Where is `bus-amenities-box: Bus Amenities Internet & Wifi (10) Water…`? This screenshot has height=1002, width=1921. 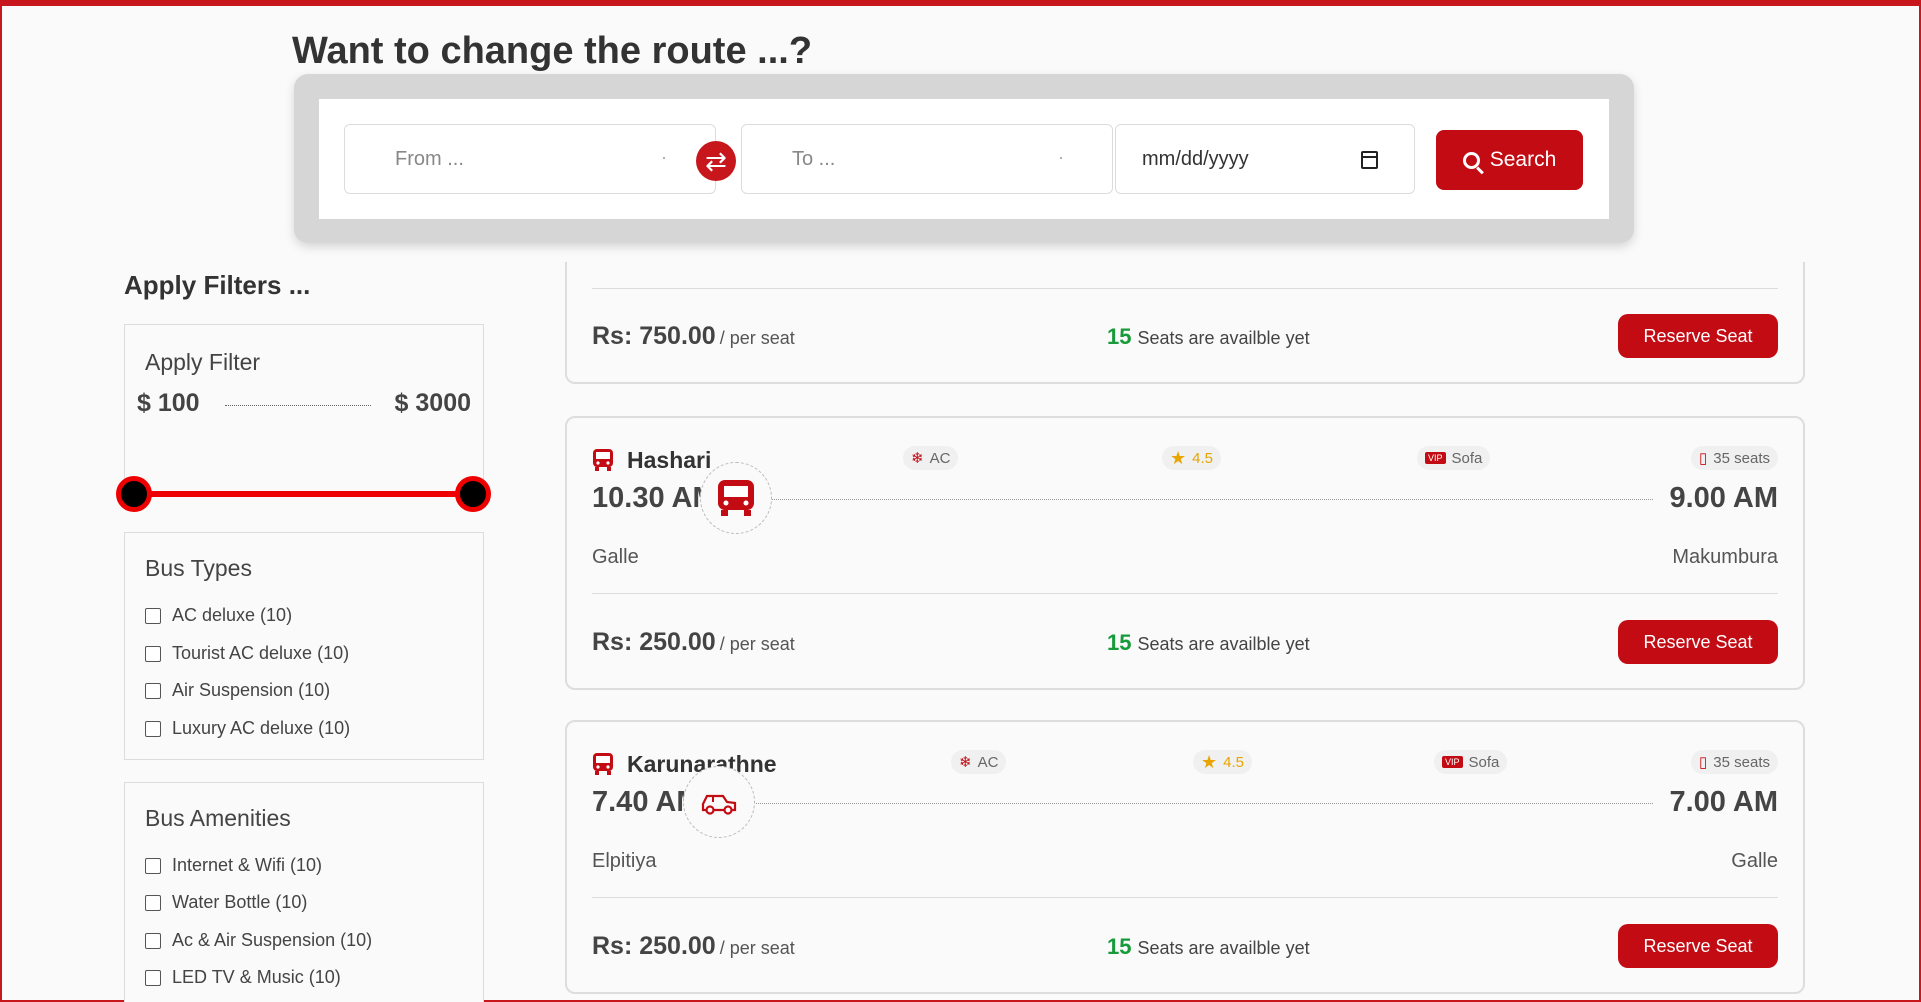
bus-amenities-box: Bus Amenities Internet & Wifi (10) Water… is located at coordinates (304, 892).